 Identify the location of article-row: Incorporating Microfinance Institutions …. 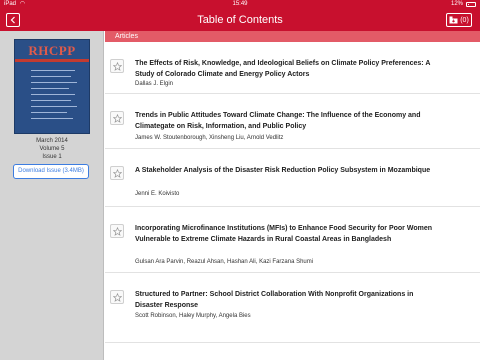
(292, 240).